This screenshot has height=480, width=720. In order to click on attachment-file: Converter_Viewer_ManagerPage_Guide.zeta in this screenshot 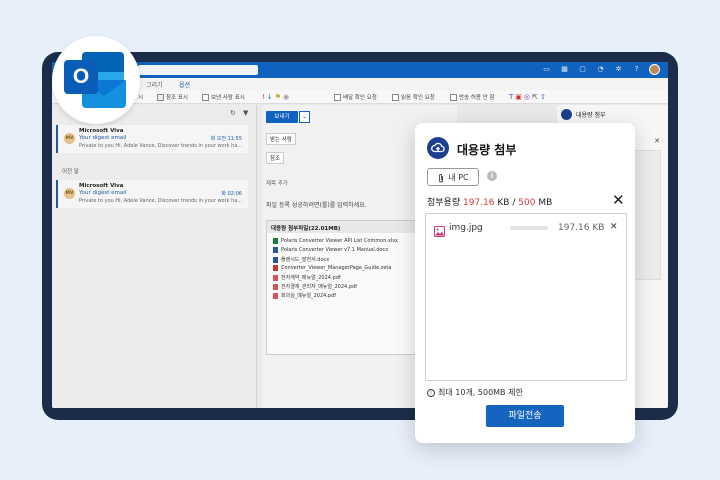, I will do `click(332, 268)`.